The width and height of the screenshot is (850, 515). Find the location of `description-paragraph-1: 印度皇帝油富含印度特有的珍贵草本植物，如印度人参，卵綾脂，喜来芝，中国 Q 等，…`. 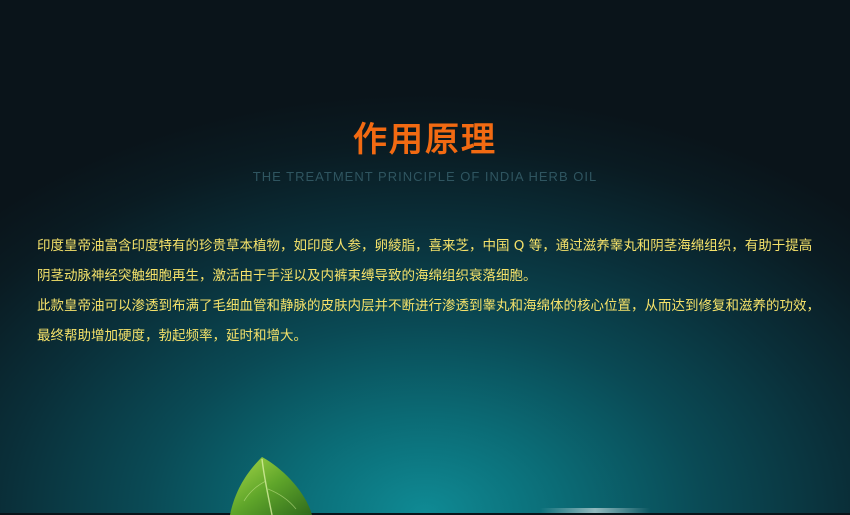

description-paragraph-1: 印度皇帝油富含印度特有的珍贵草本植物，如印度人参，卵綾脂，喜来芝，中国 Q 等，… is located at coordinates (425, 261).